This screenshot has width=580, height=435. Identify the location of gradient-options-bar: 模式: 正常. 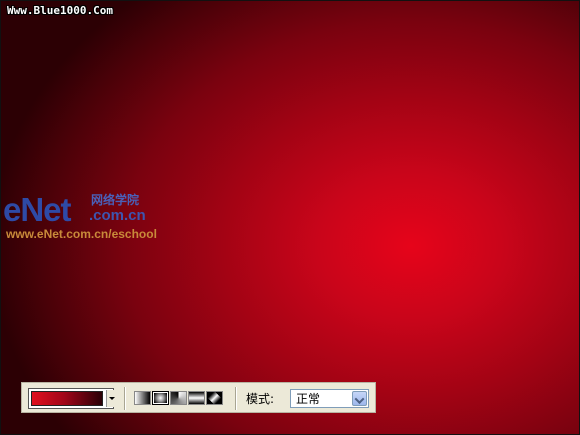
(198, 397).